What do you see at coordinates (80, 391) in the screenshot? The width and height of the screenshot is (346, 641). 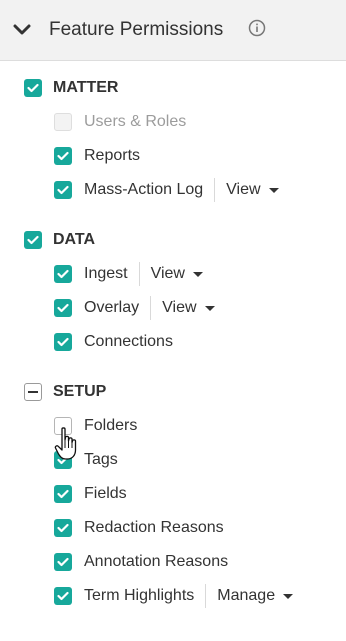 I see `group-label-setup: SETUP` at bounding box center [80, 391].